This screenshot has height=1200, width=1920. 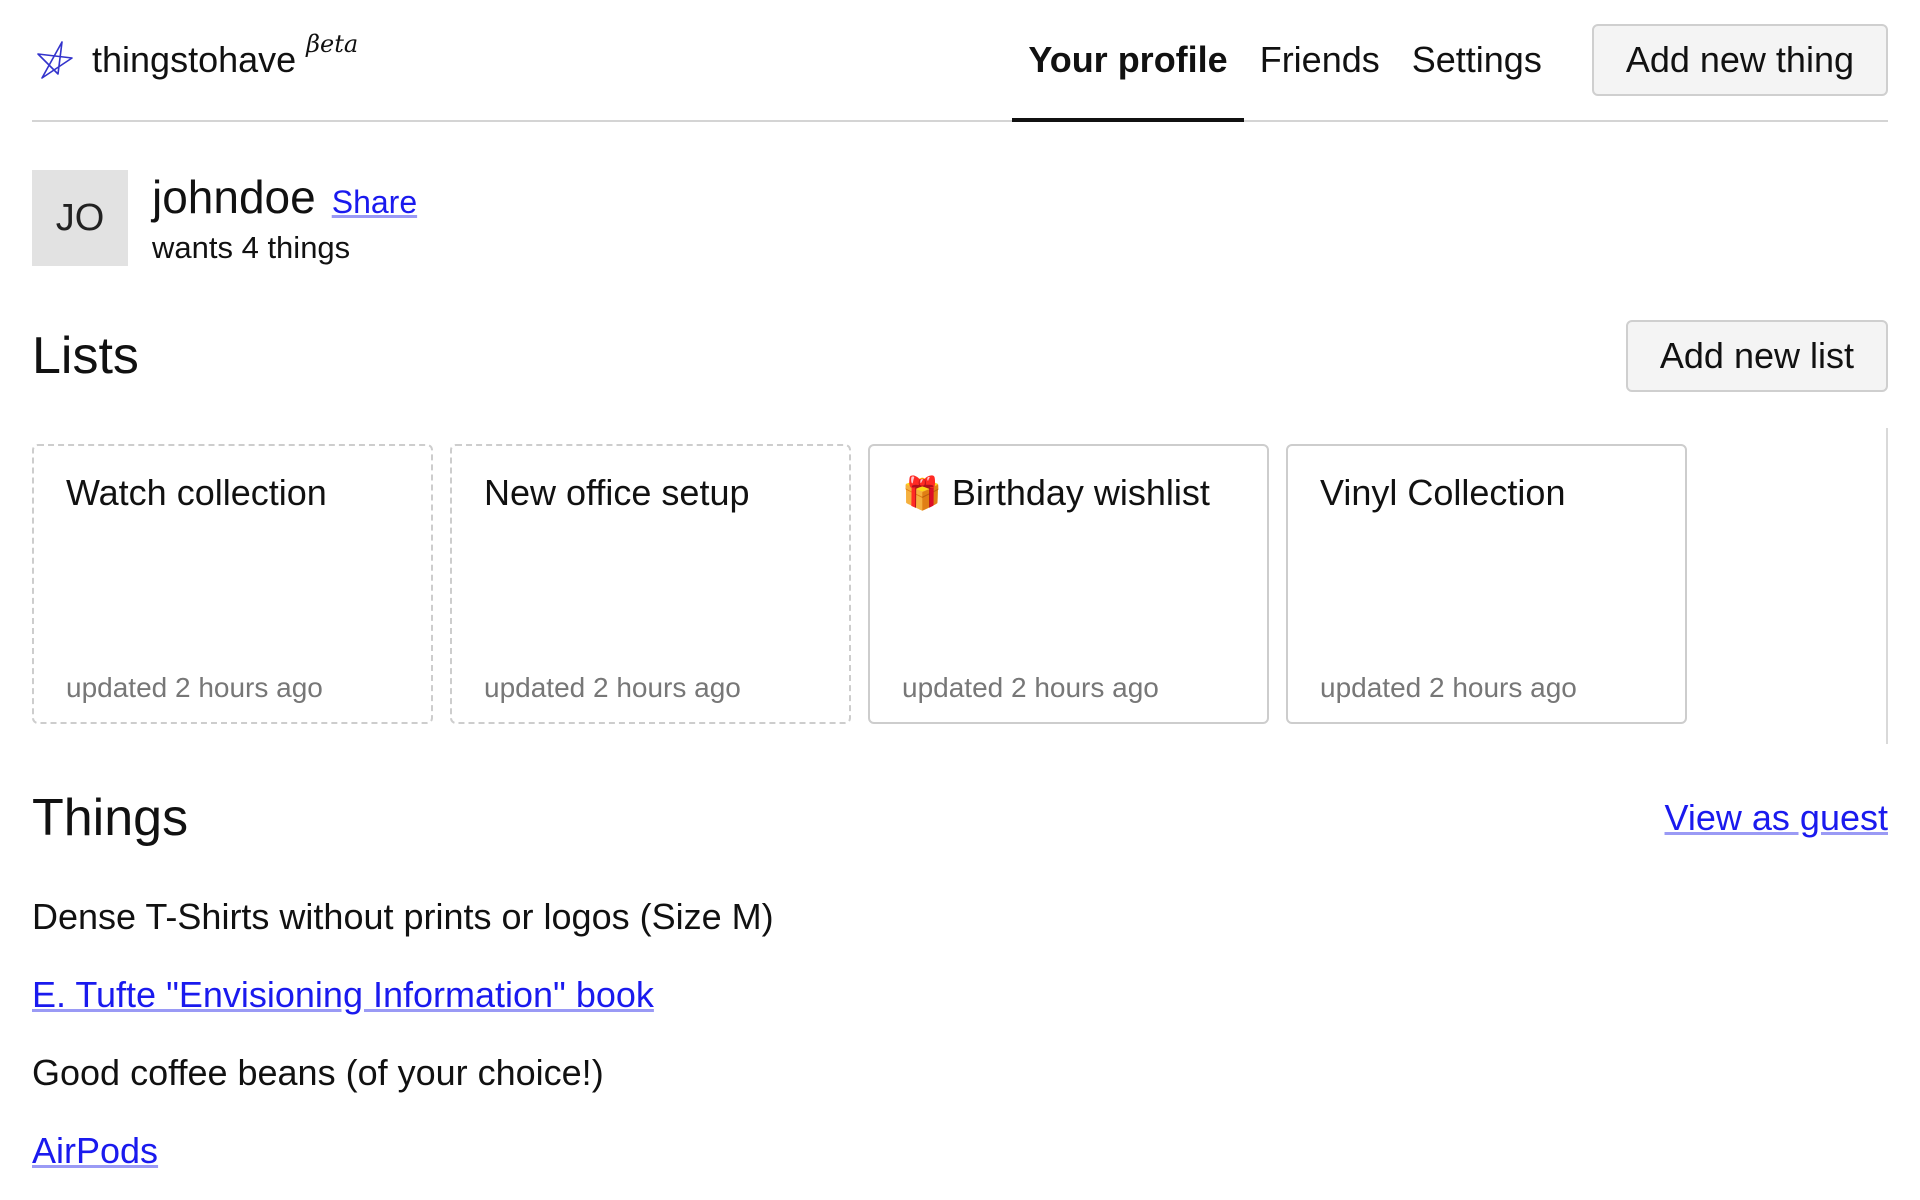 What do you see at coordinates (1477, 60) in the screenshot?
I see `nav-settings: Settings` at bounding box center [1477, 60].